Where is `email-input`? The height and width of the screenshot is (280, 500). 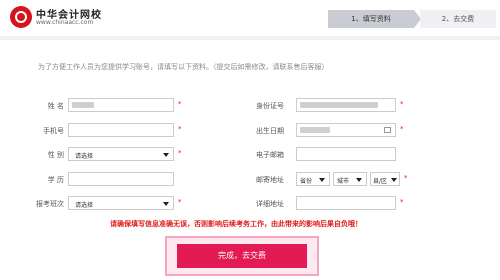 email-input is located at coordinates (346, 154).